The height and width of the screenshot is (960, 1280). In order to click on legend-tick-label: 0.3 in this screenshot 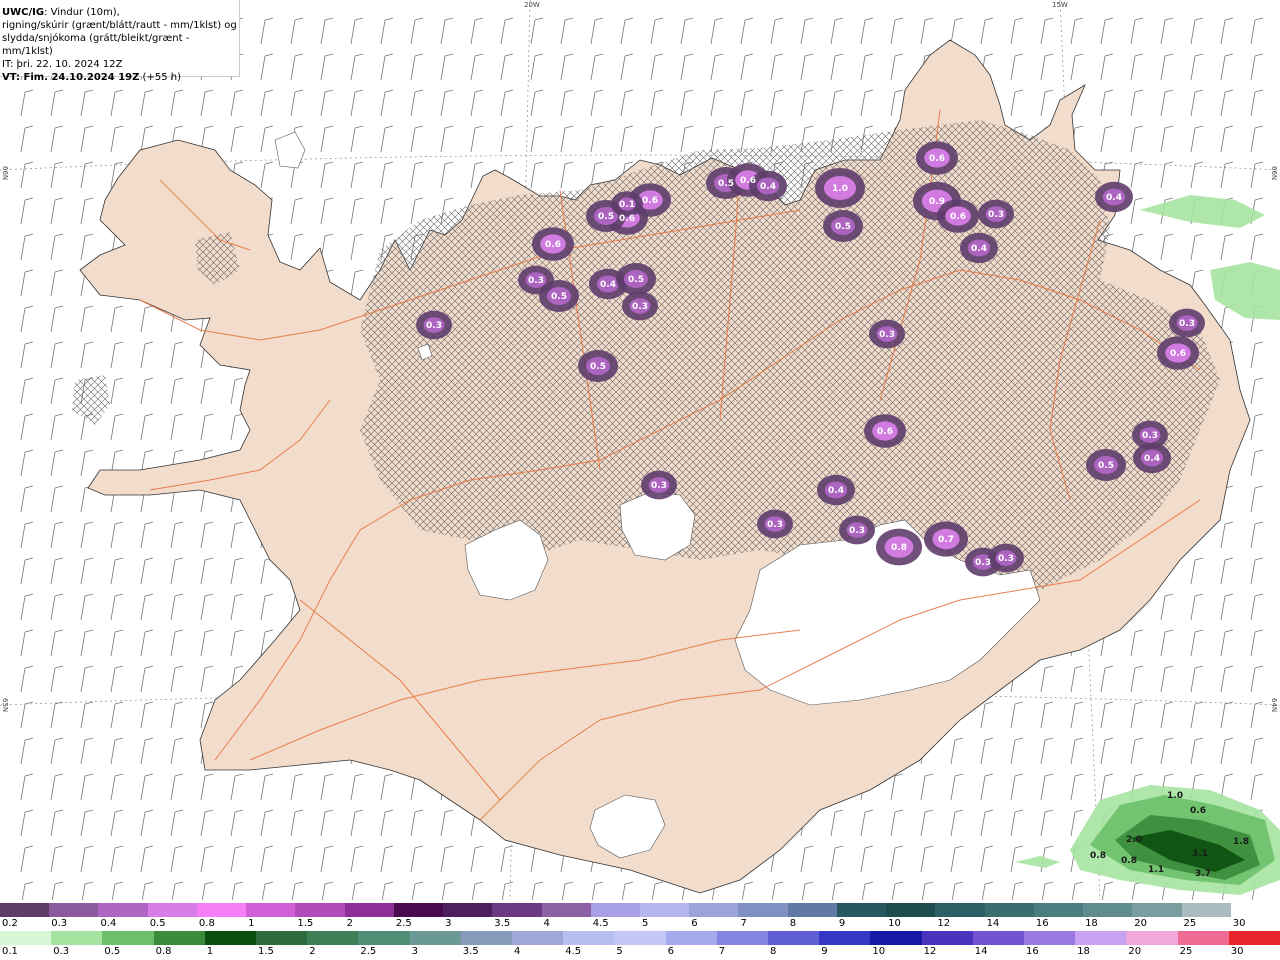, I will do `click(59, 923)`.